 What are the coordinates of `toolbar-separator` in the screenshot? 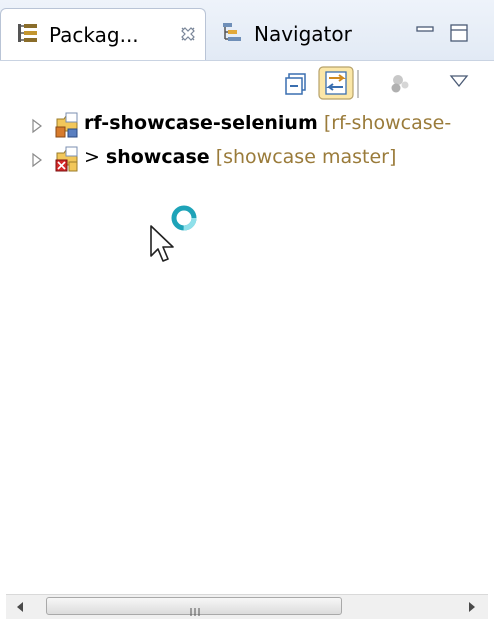 It's located at (358, 86).